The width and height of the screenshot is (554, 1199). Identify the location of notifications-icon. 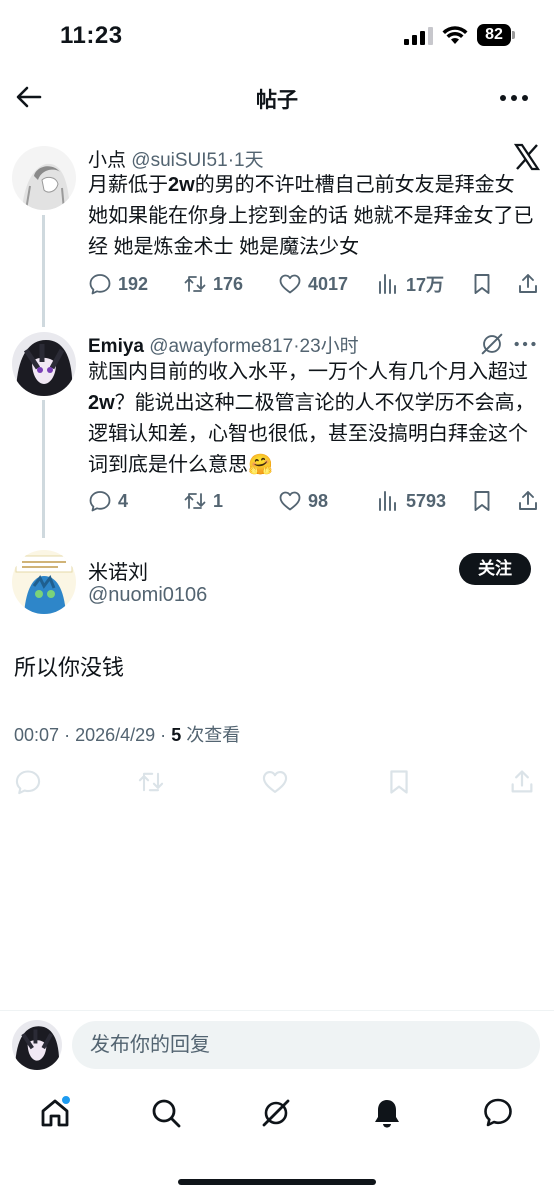
(387, 1114).